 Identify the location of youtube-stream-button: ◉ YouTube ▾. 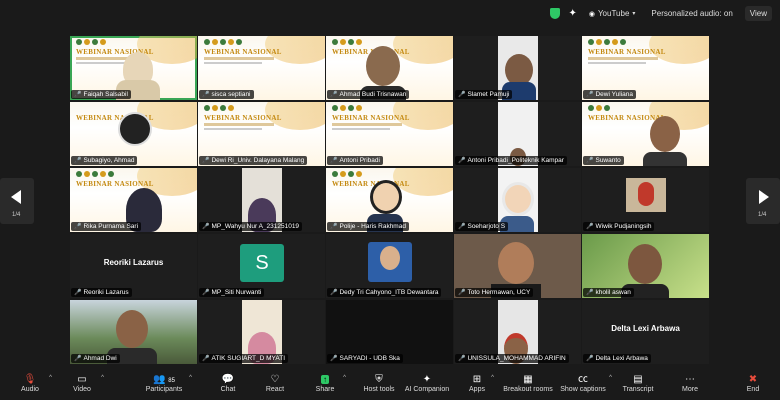
(612, 13).